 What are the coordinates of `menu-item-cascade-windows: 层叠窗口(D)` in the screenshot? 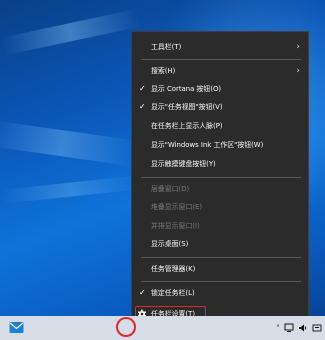 It's located at (220, 189).